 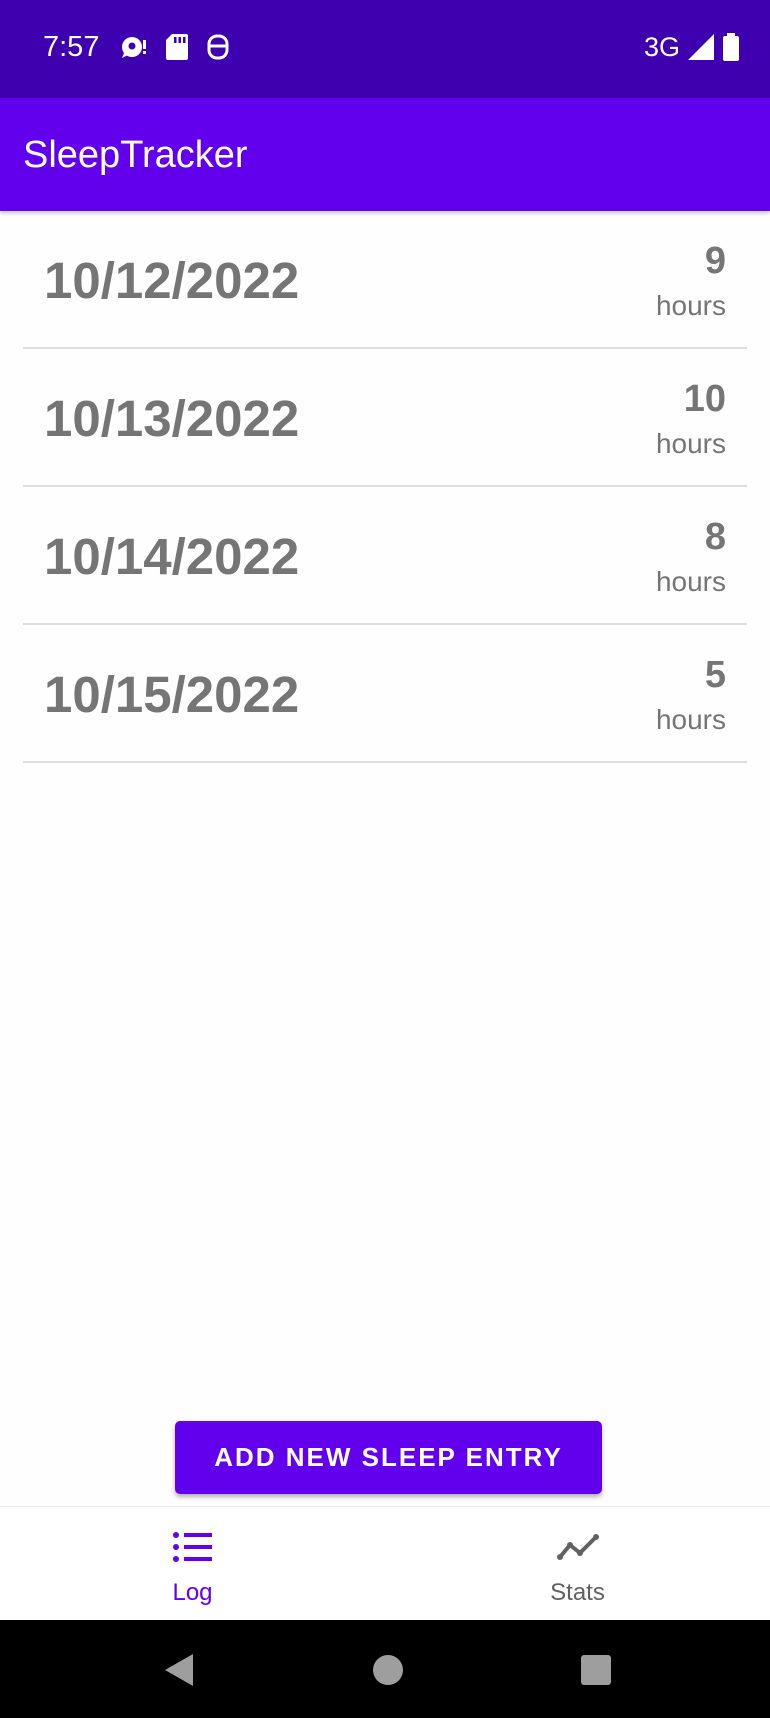 What do you see at coordinates (388, 1670) in the screenshot?
I see `home-icon` at bounding box center [388, 1670].